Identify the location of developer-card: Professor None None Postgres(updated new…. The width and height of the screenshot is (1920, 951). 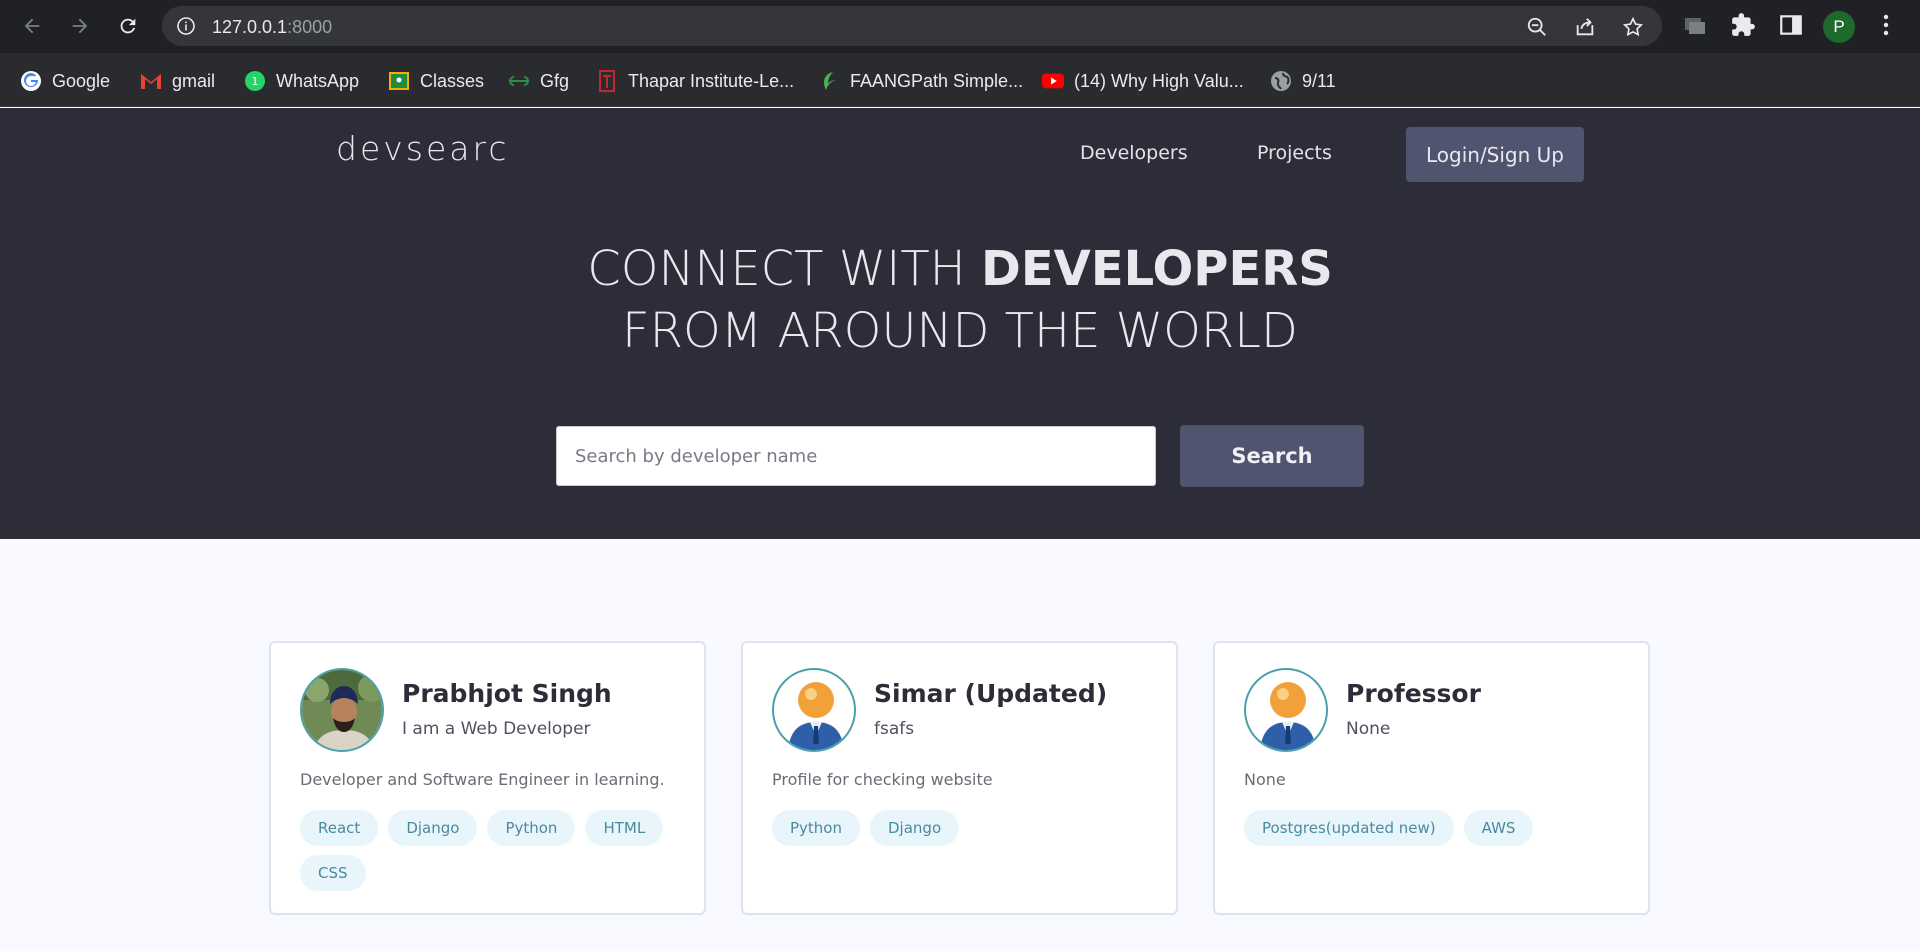
(1431, 778).